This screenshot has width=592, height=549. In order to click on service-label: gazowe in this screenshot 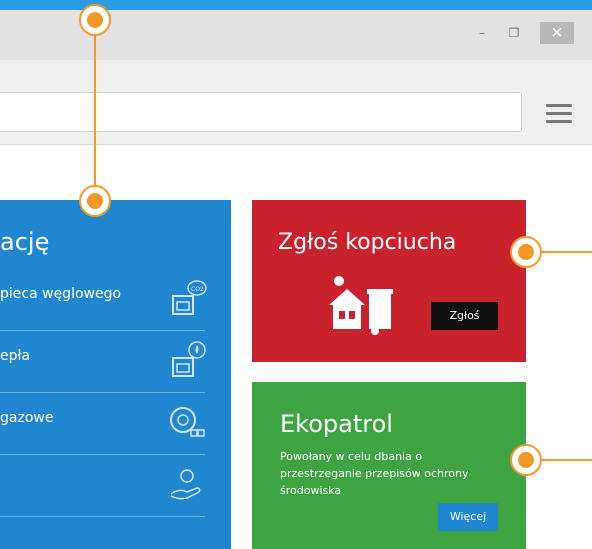, I will do `click(27, 418)`.